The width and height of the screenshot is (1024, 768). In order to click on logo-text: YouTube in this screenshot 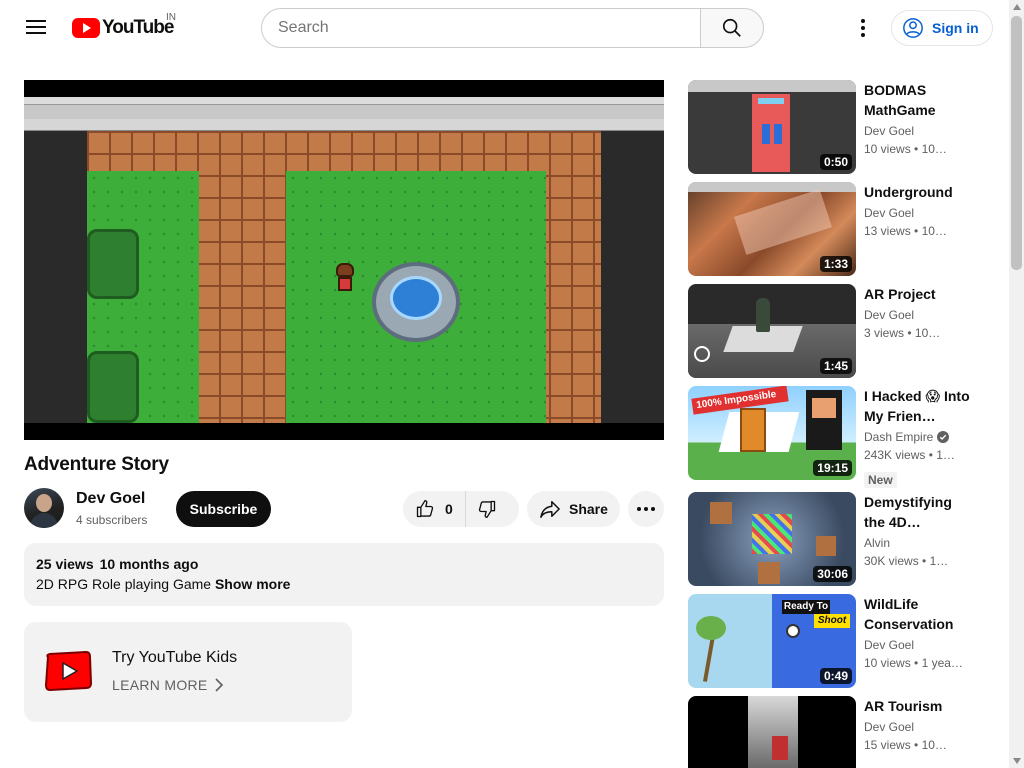, I will do `click(138, 27)`.